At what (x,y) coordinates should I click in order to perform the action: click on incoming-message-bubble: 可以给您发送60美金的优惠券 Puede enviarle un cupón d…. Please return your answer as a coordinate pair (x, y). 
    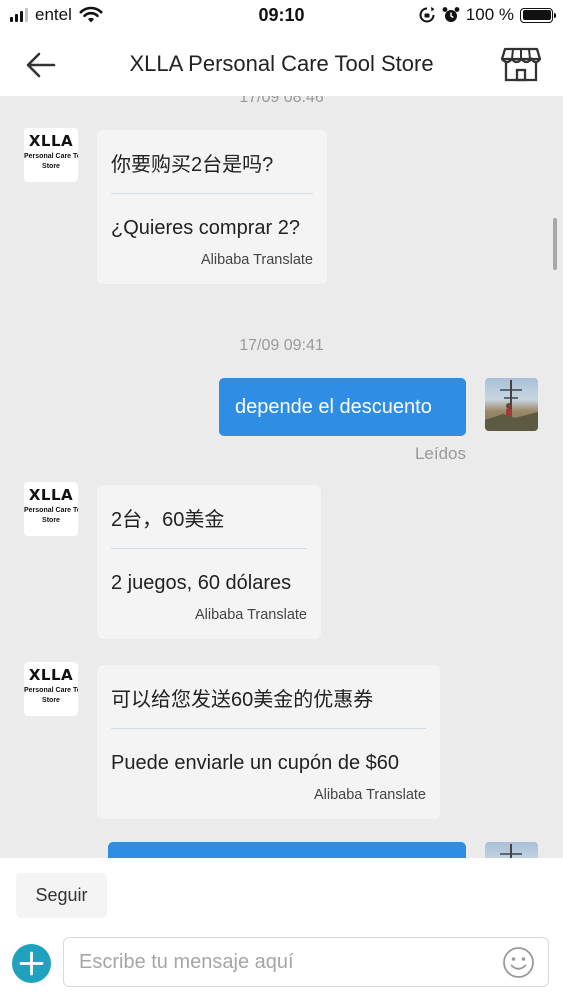
    Looking at the image, I should click on (268, 742).